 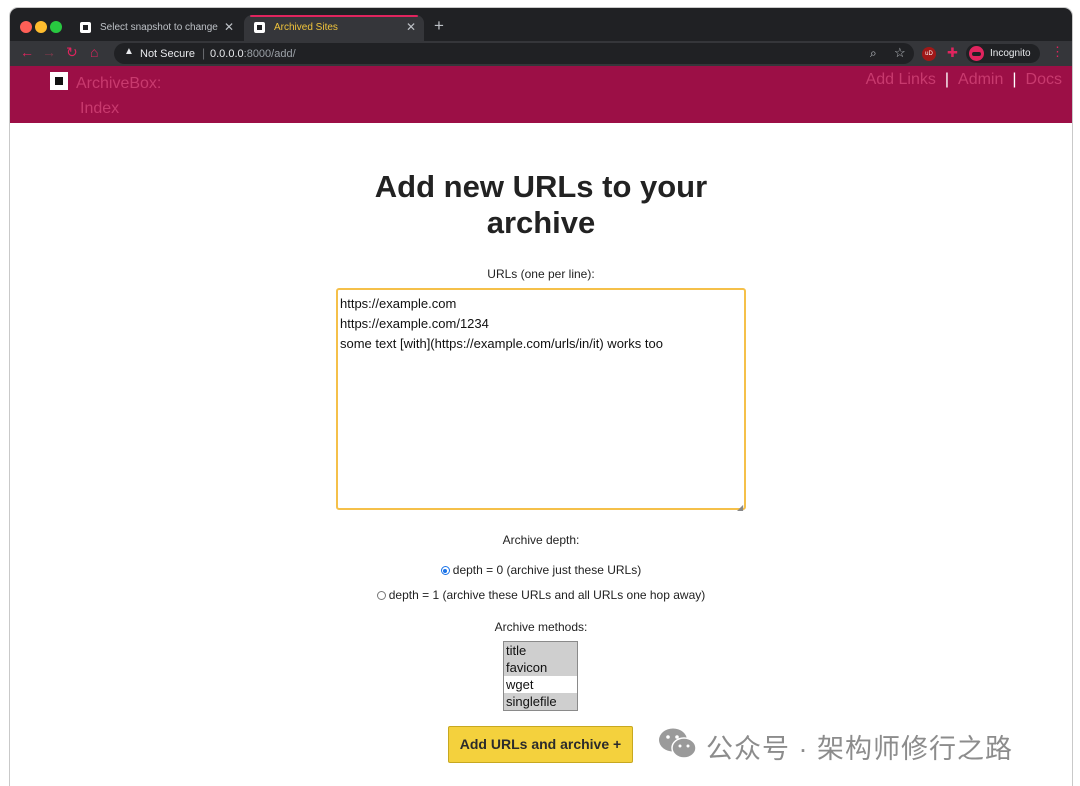 I want to click on url-path: :8000/add/, so click(x=269, y=54).